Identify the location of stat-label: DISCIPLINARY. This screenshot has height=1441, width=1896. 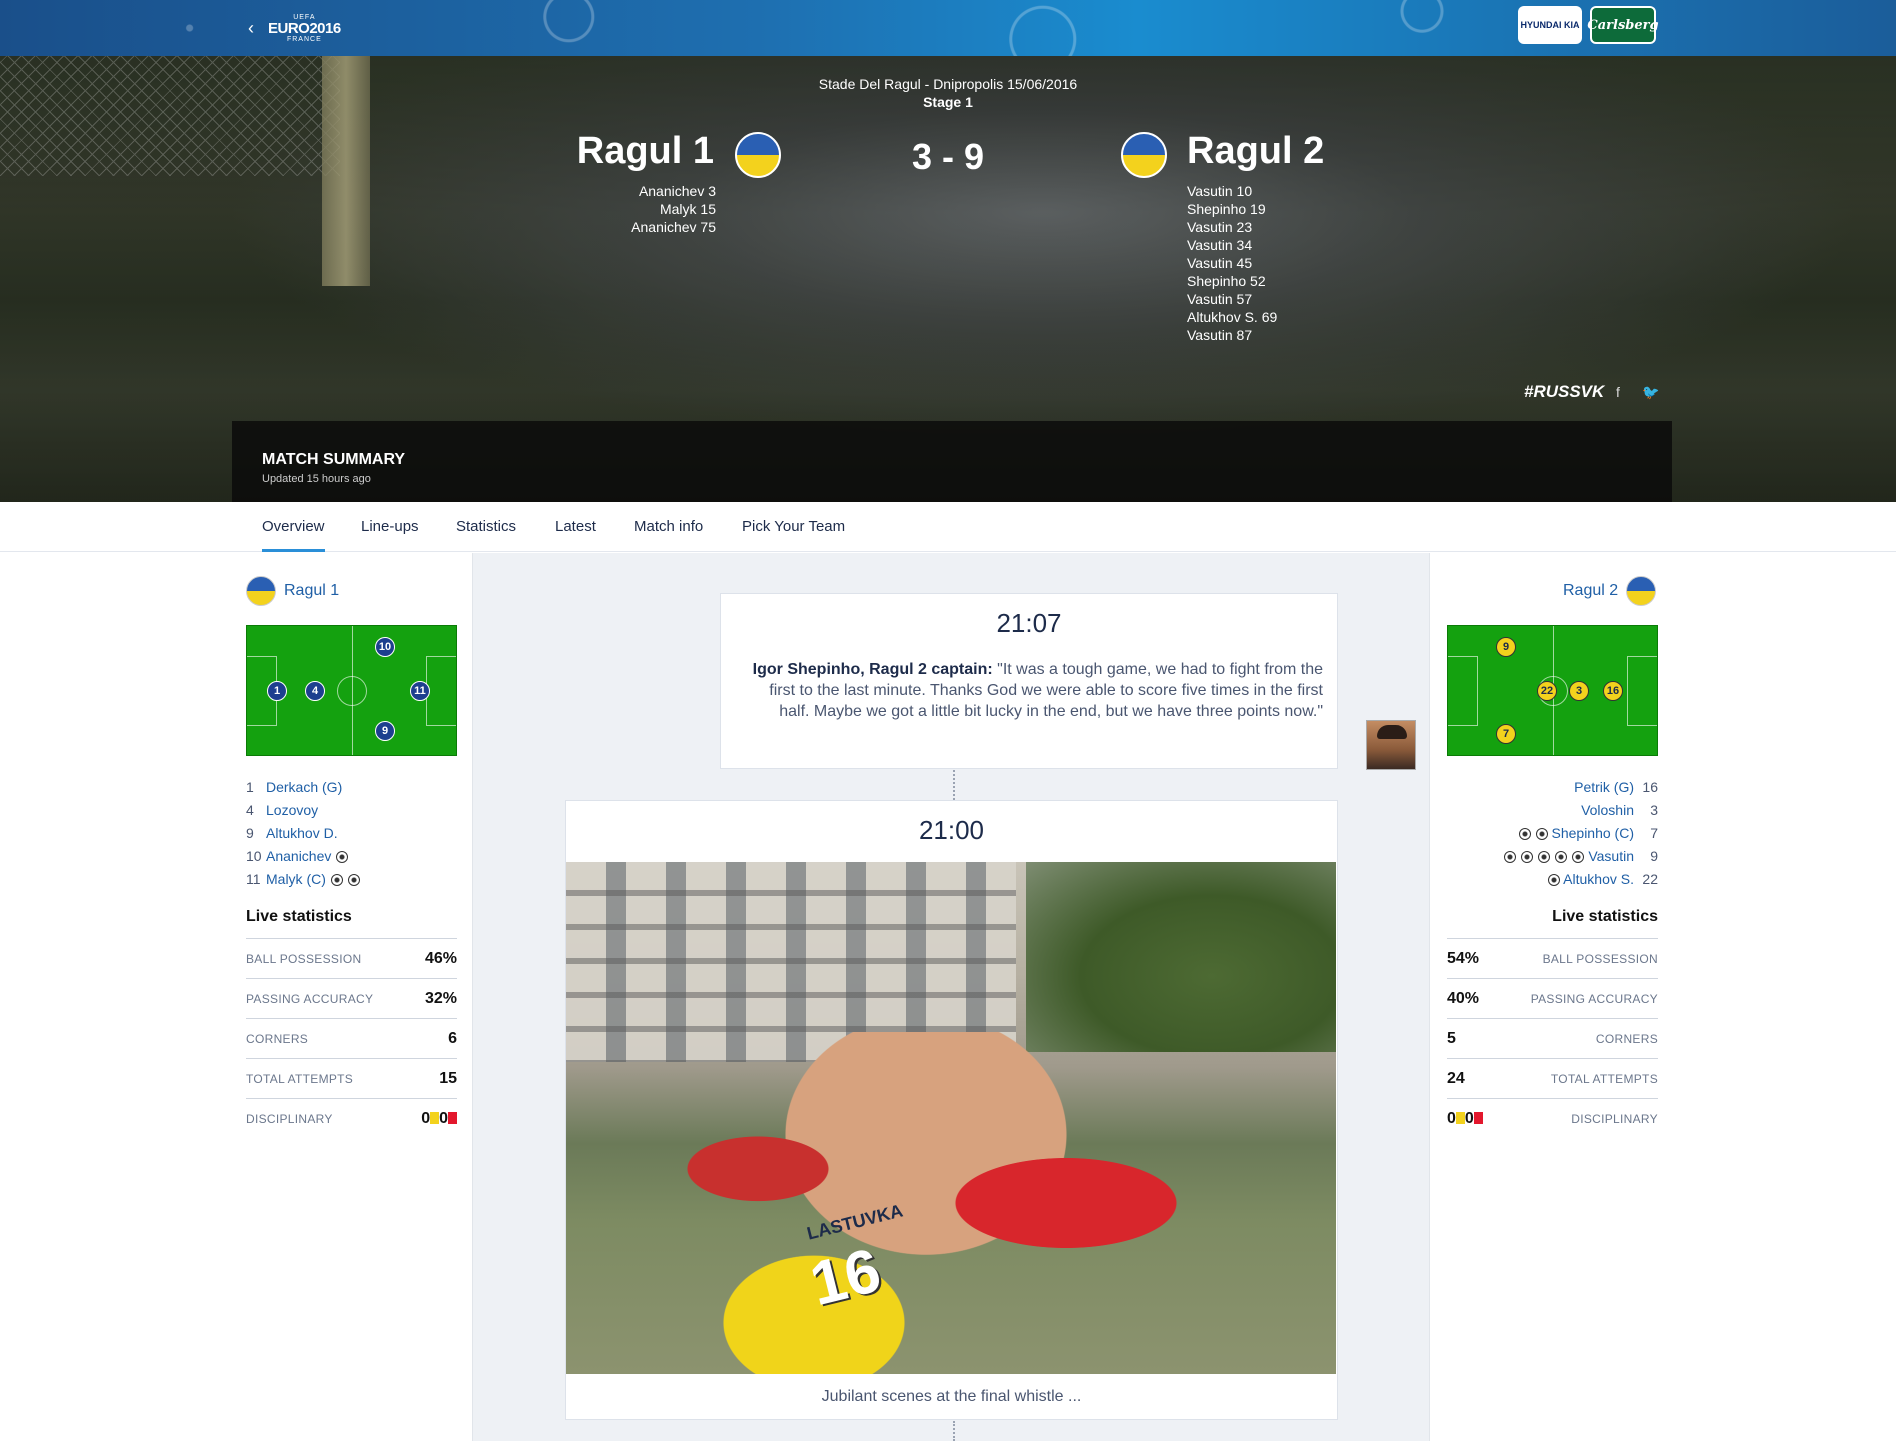
(289, 1118).